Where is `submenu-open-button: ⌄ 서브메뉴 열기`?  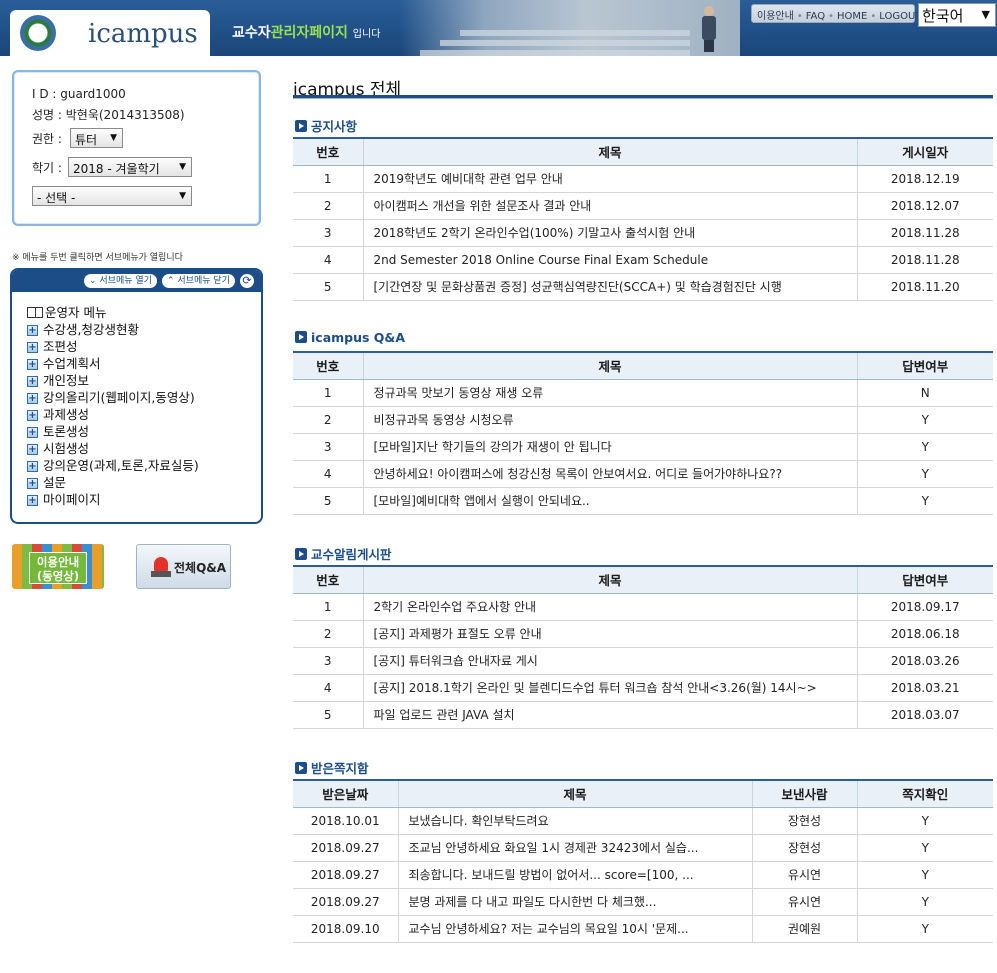
submenu-open-button: ⌄ 서브메뉴 열기 is located at coordinates (120, 281).